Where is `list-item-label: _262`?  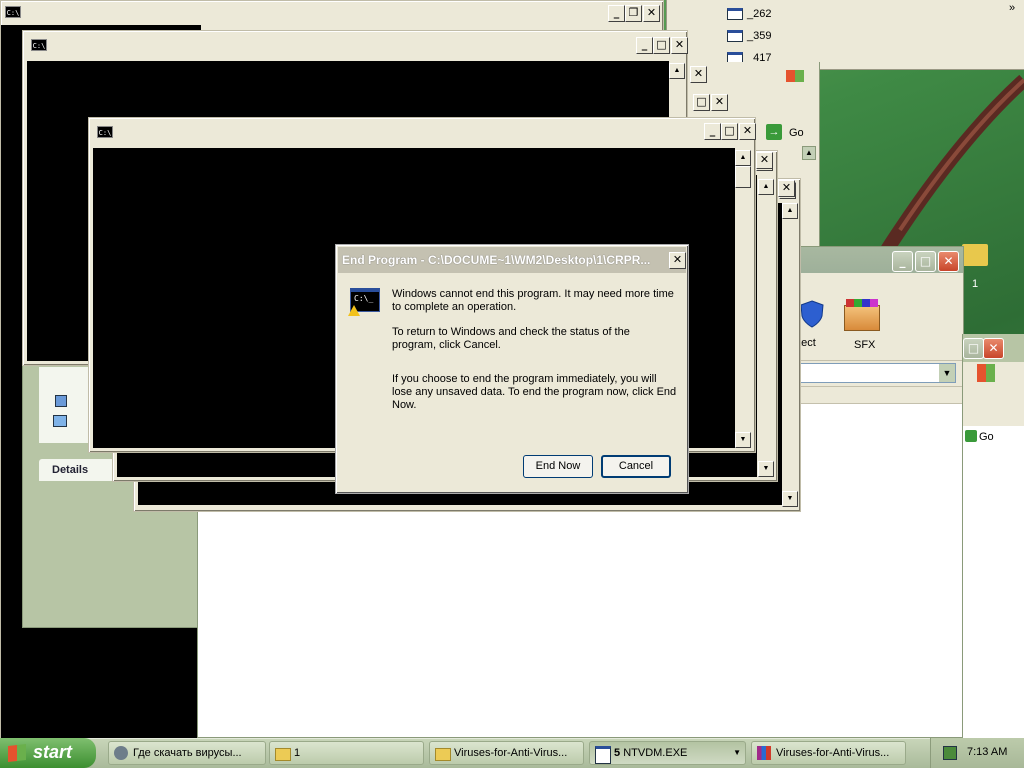 list-item-label: _262 is located at coordinates (759, 14).